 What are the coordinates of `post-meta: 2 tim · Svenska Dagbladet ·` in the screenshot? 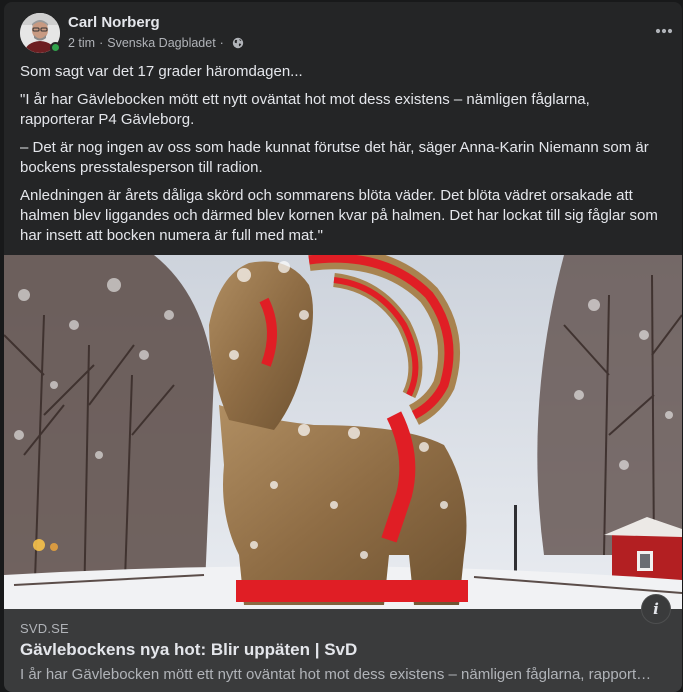 It's located at (156, 43).